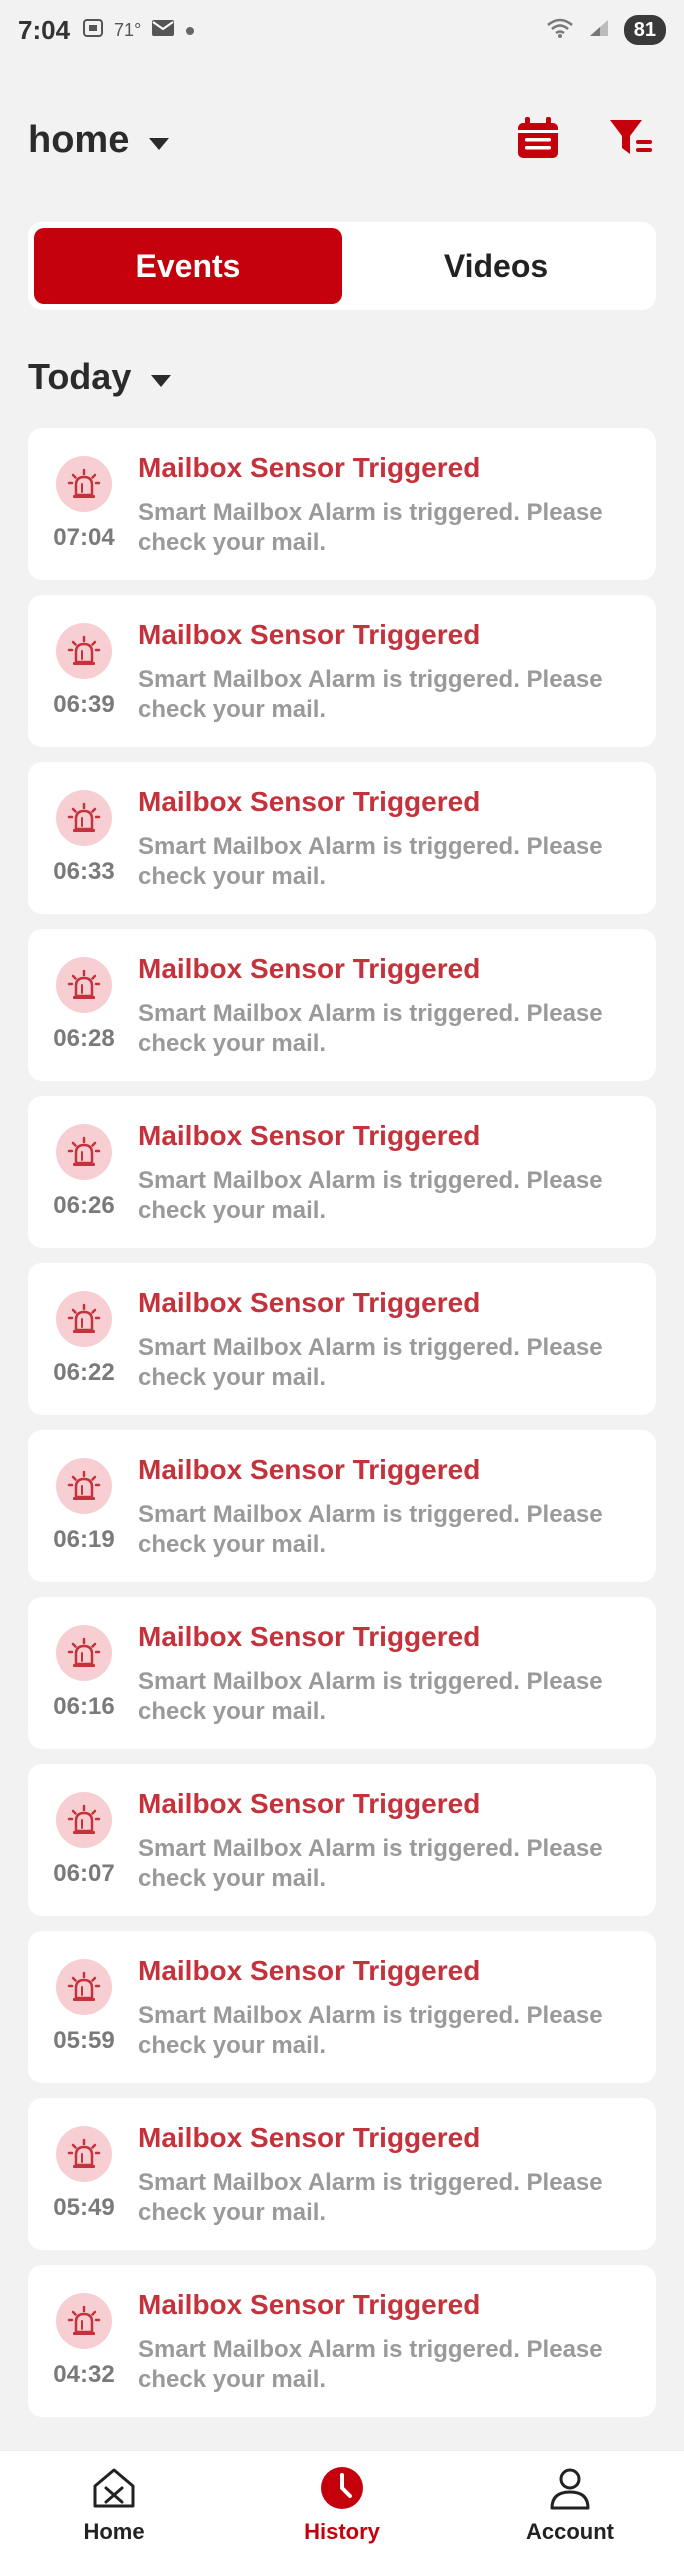 Image resolution: width=684 pixels, height=2560 pixels. I want to click on nav-account: Account, so click(570, 2505).